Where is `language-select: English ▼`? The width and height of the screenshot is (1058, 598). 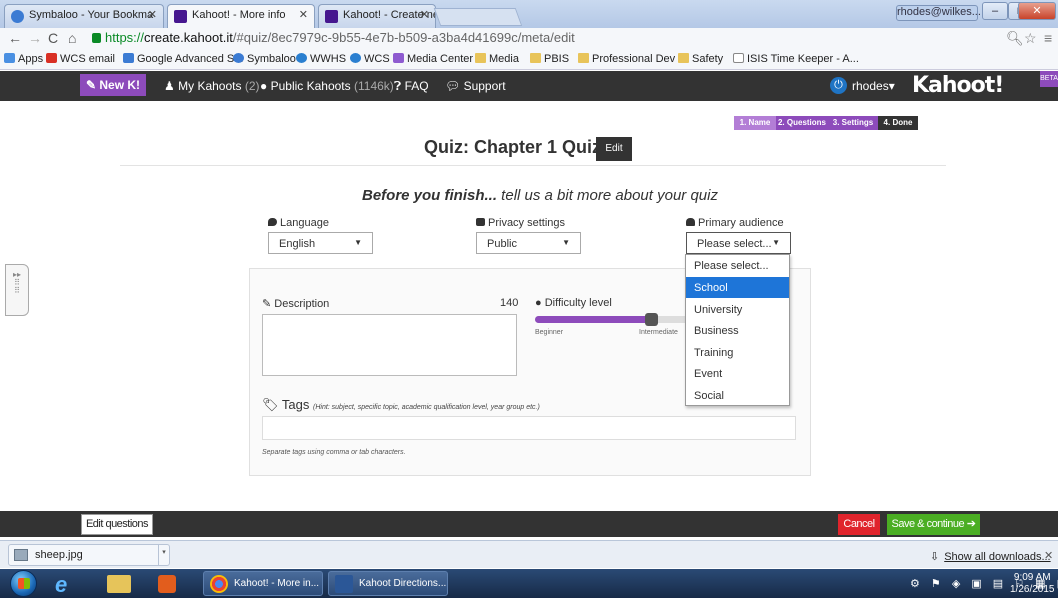
language-select: English ▼ is located at coordinates (320, 243).